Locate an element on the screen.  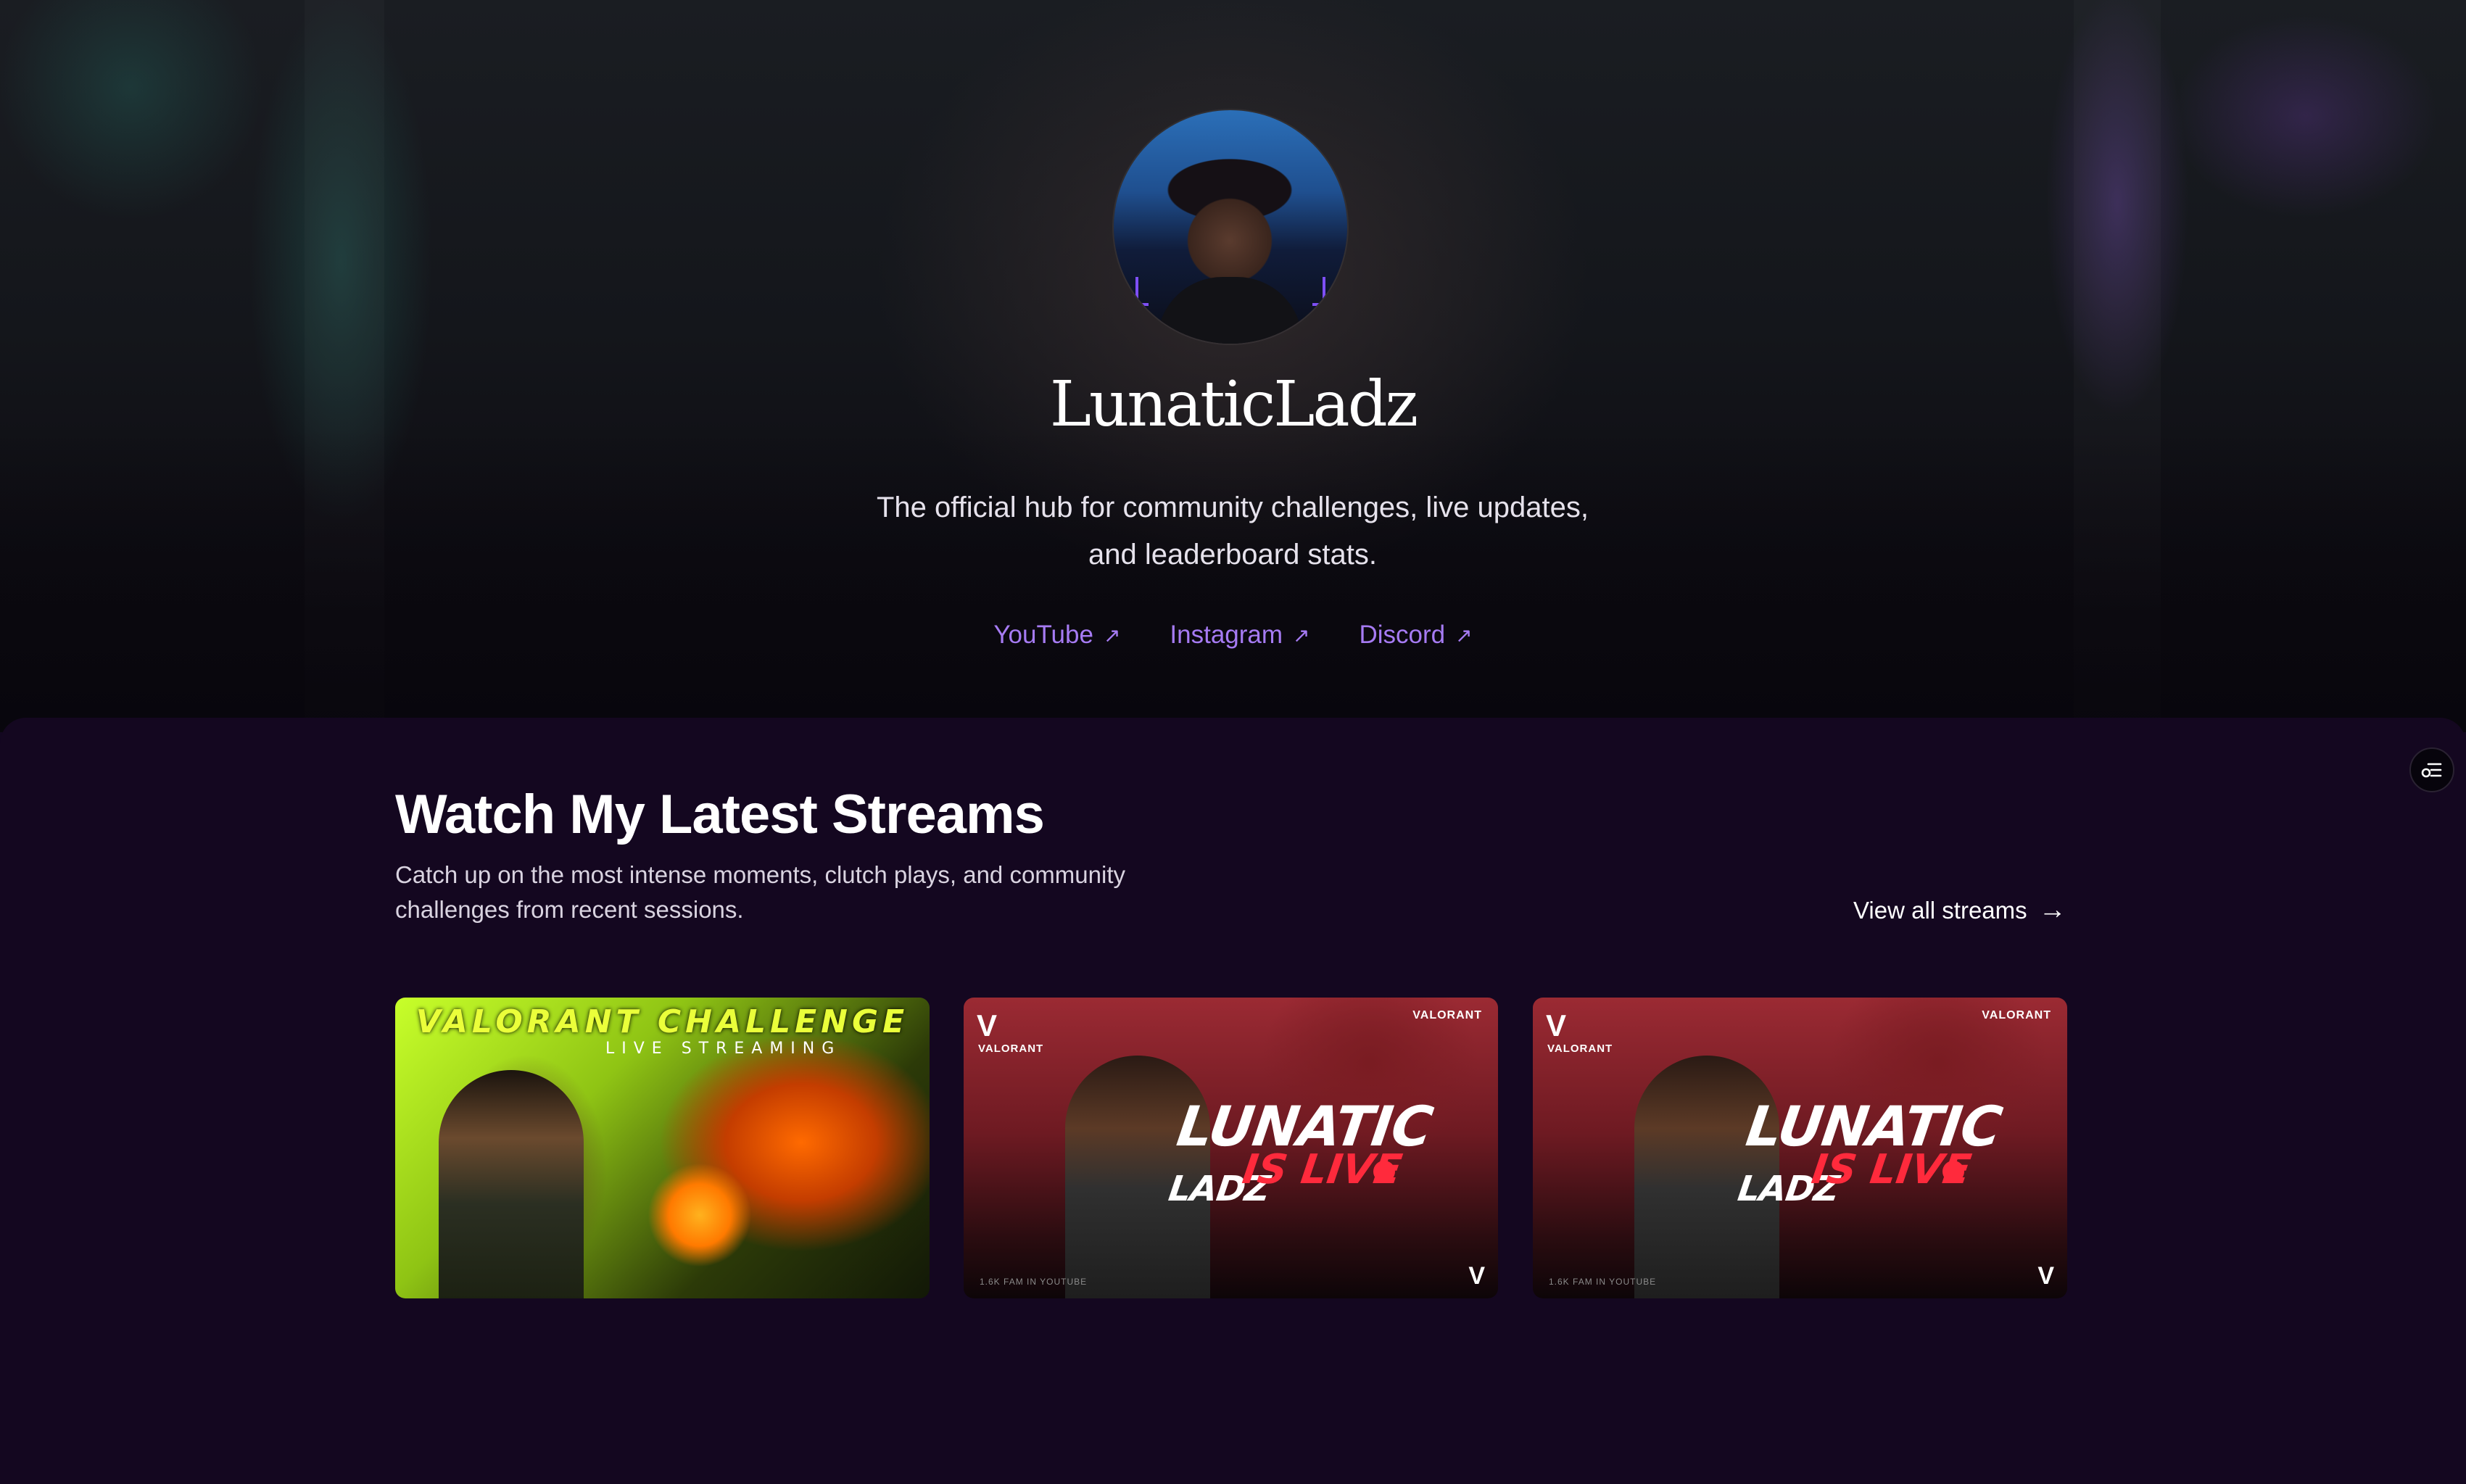
profile-name: LunaticLadz is located at coordinates (1233, 404).